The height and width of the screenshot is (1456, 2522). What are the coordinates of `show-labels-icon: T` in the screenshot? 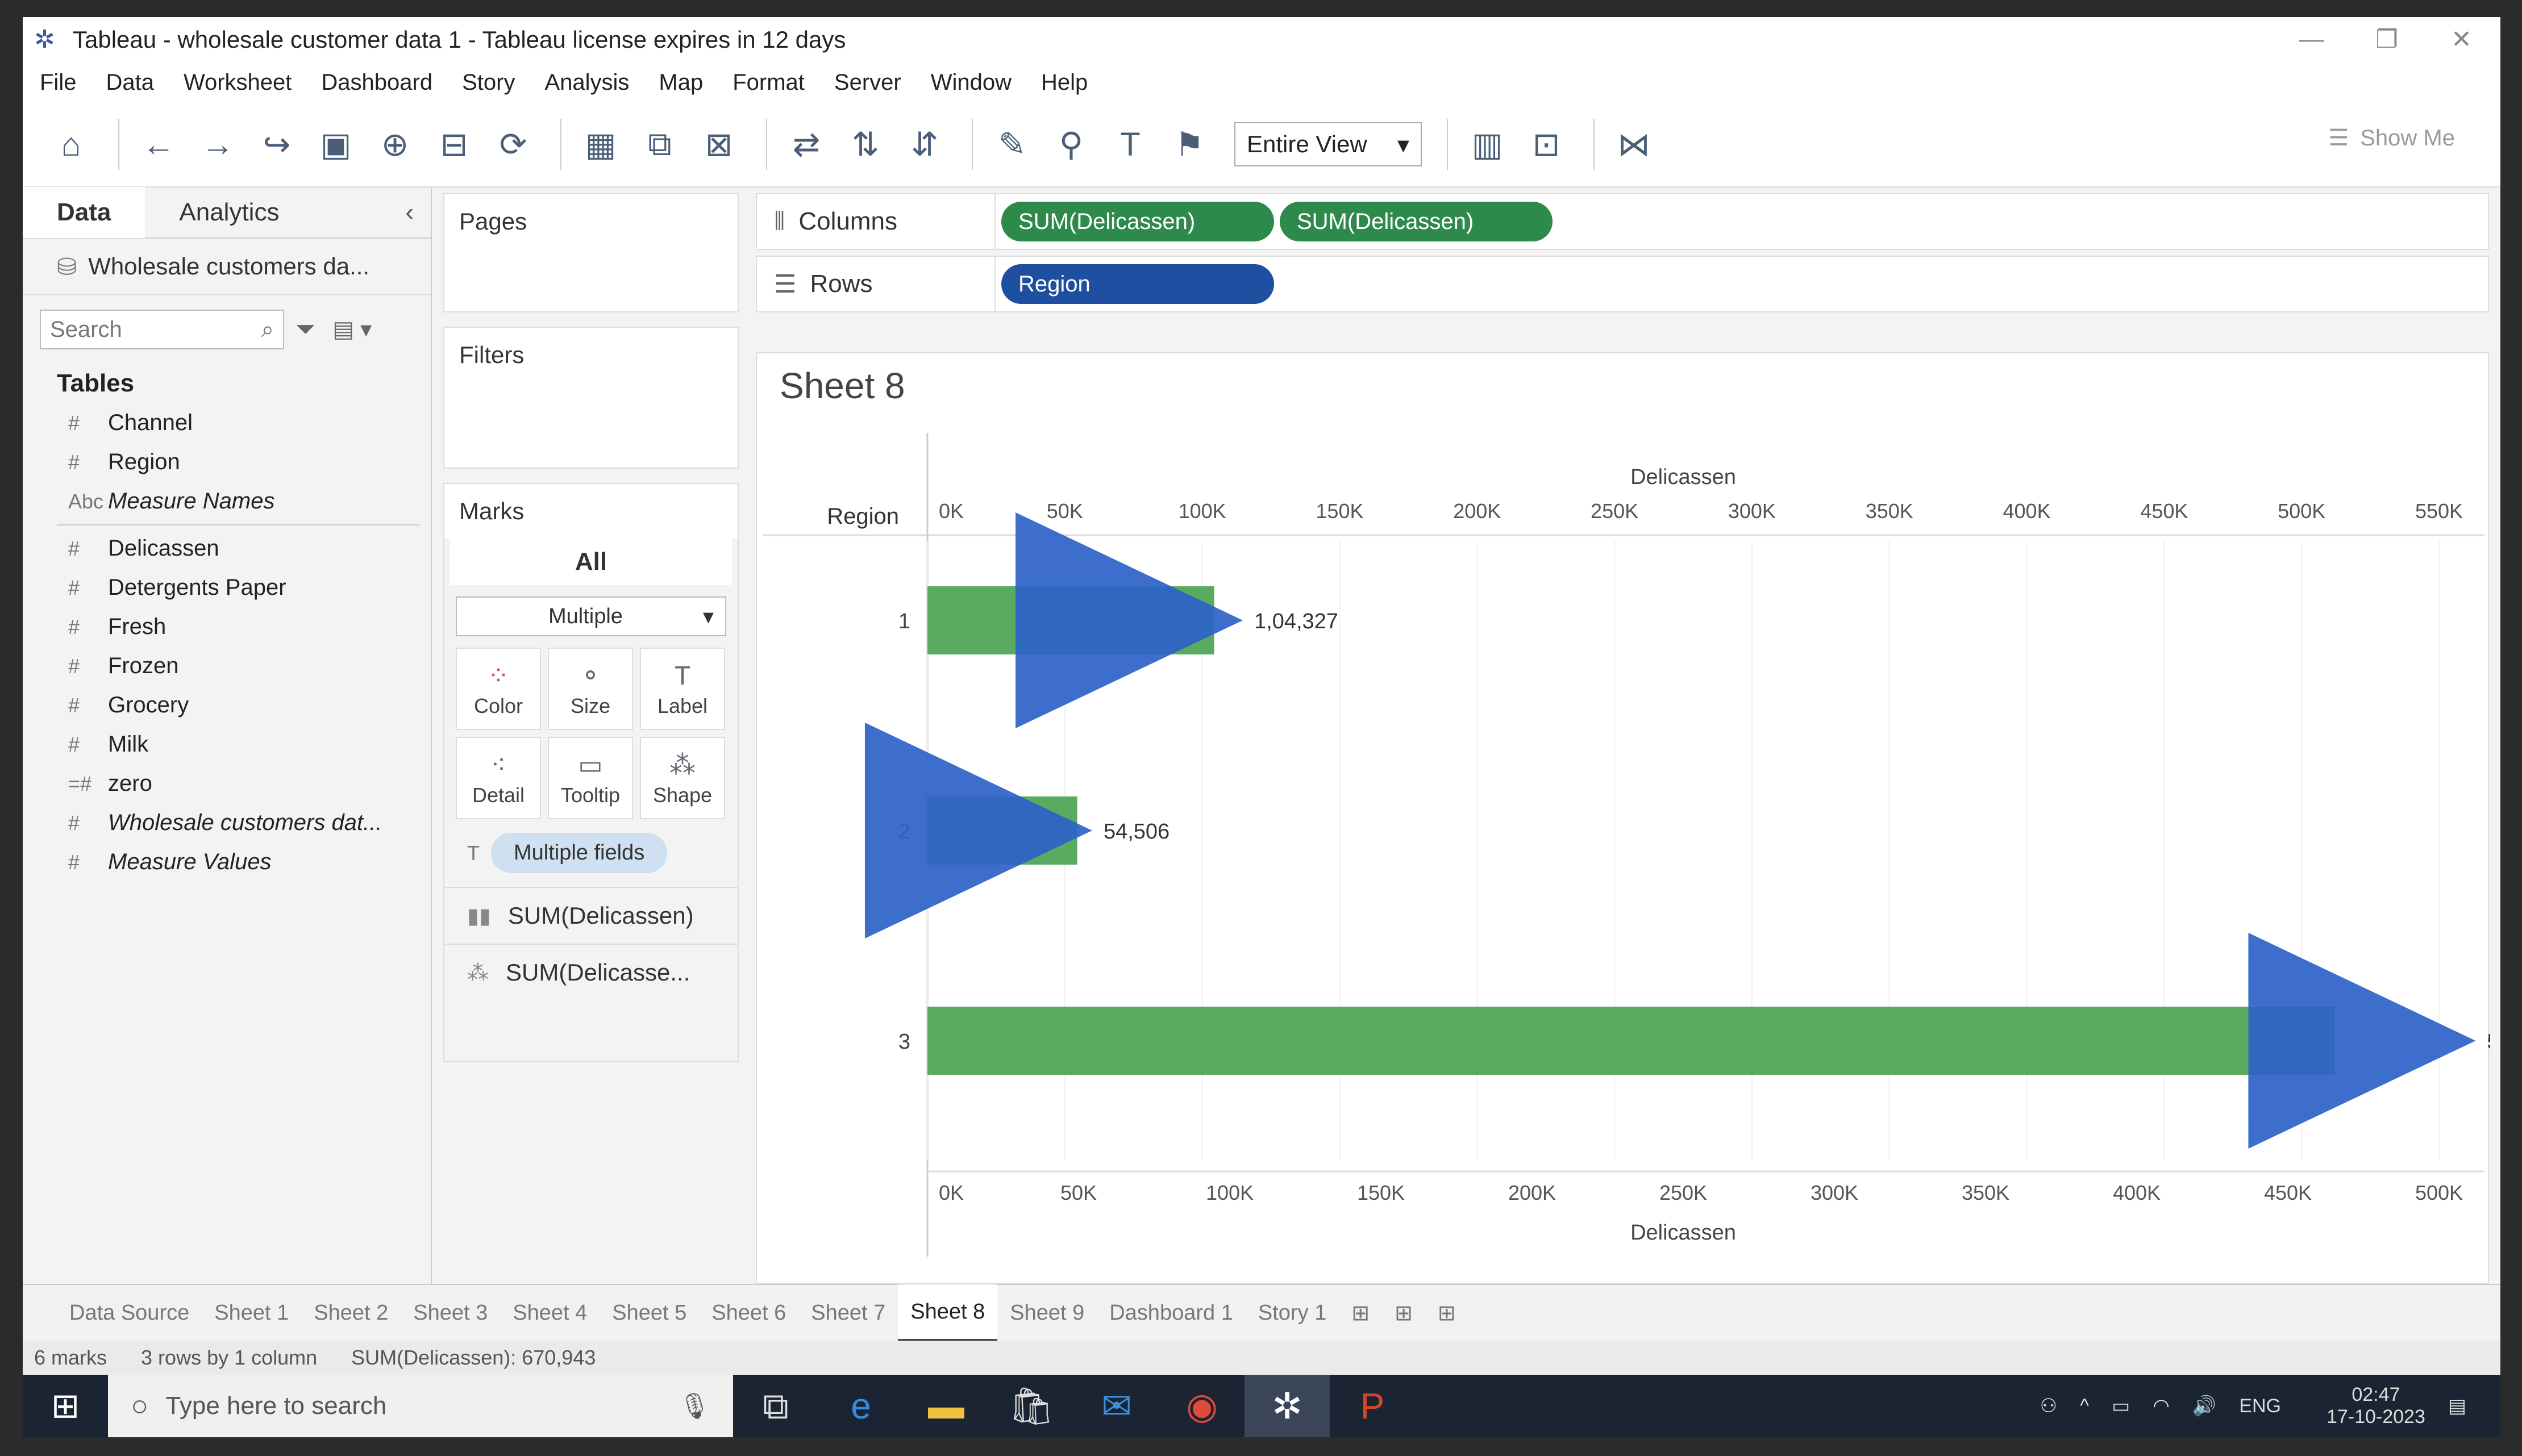 It's located at (1130, 144).